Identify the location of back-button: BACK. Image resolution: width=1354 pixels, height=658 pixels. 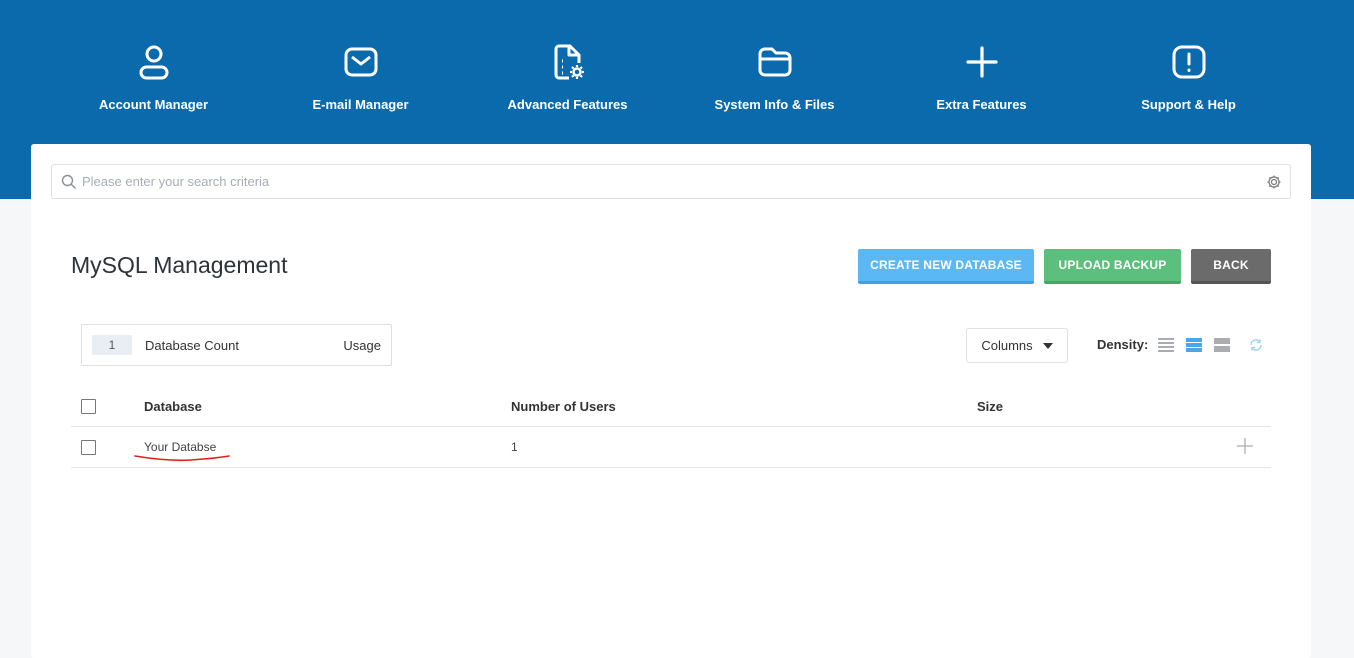
(1231, 266).